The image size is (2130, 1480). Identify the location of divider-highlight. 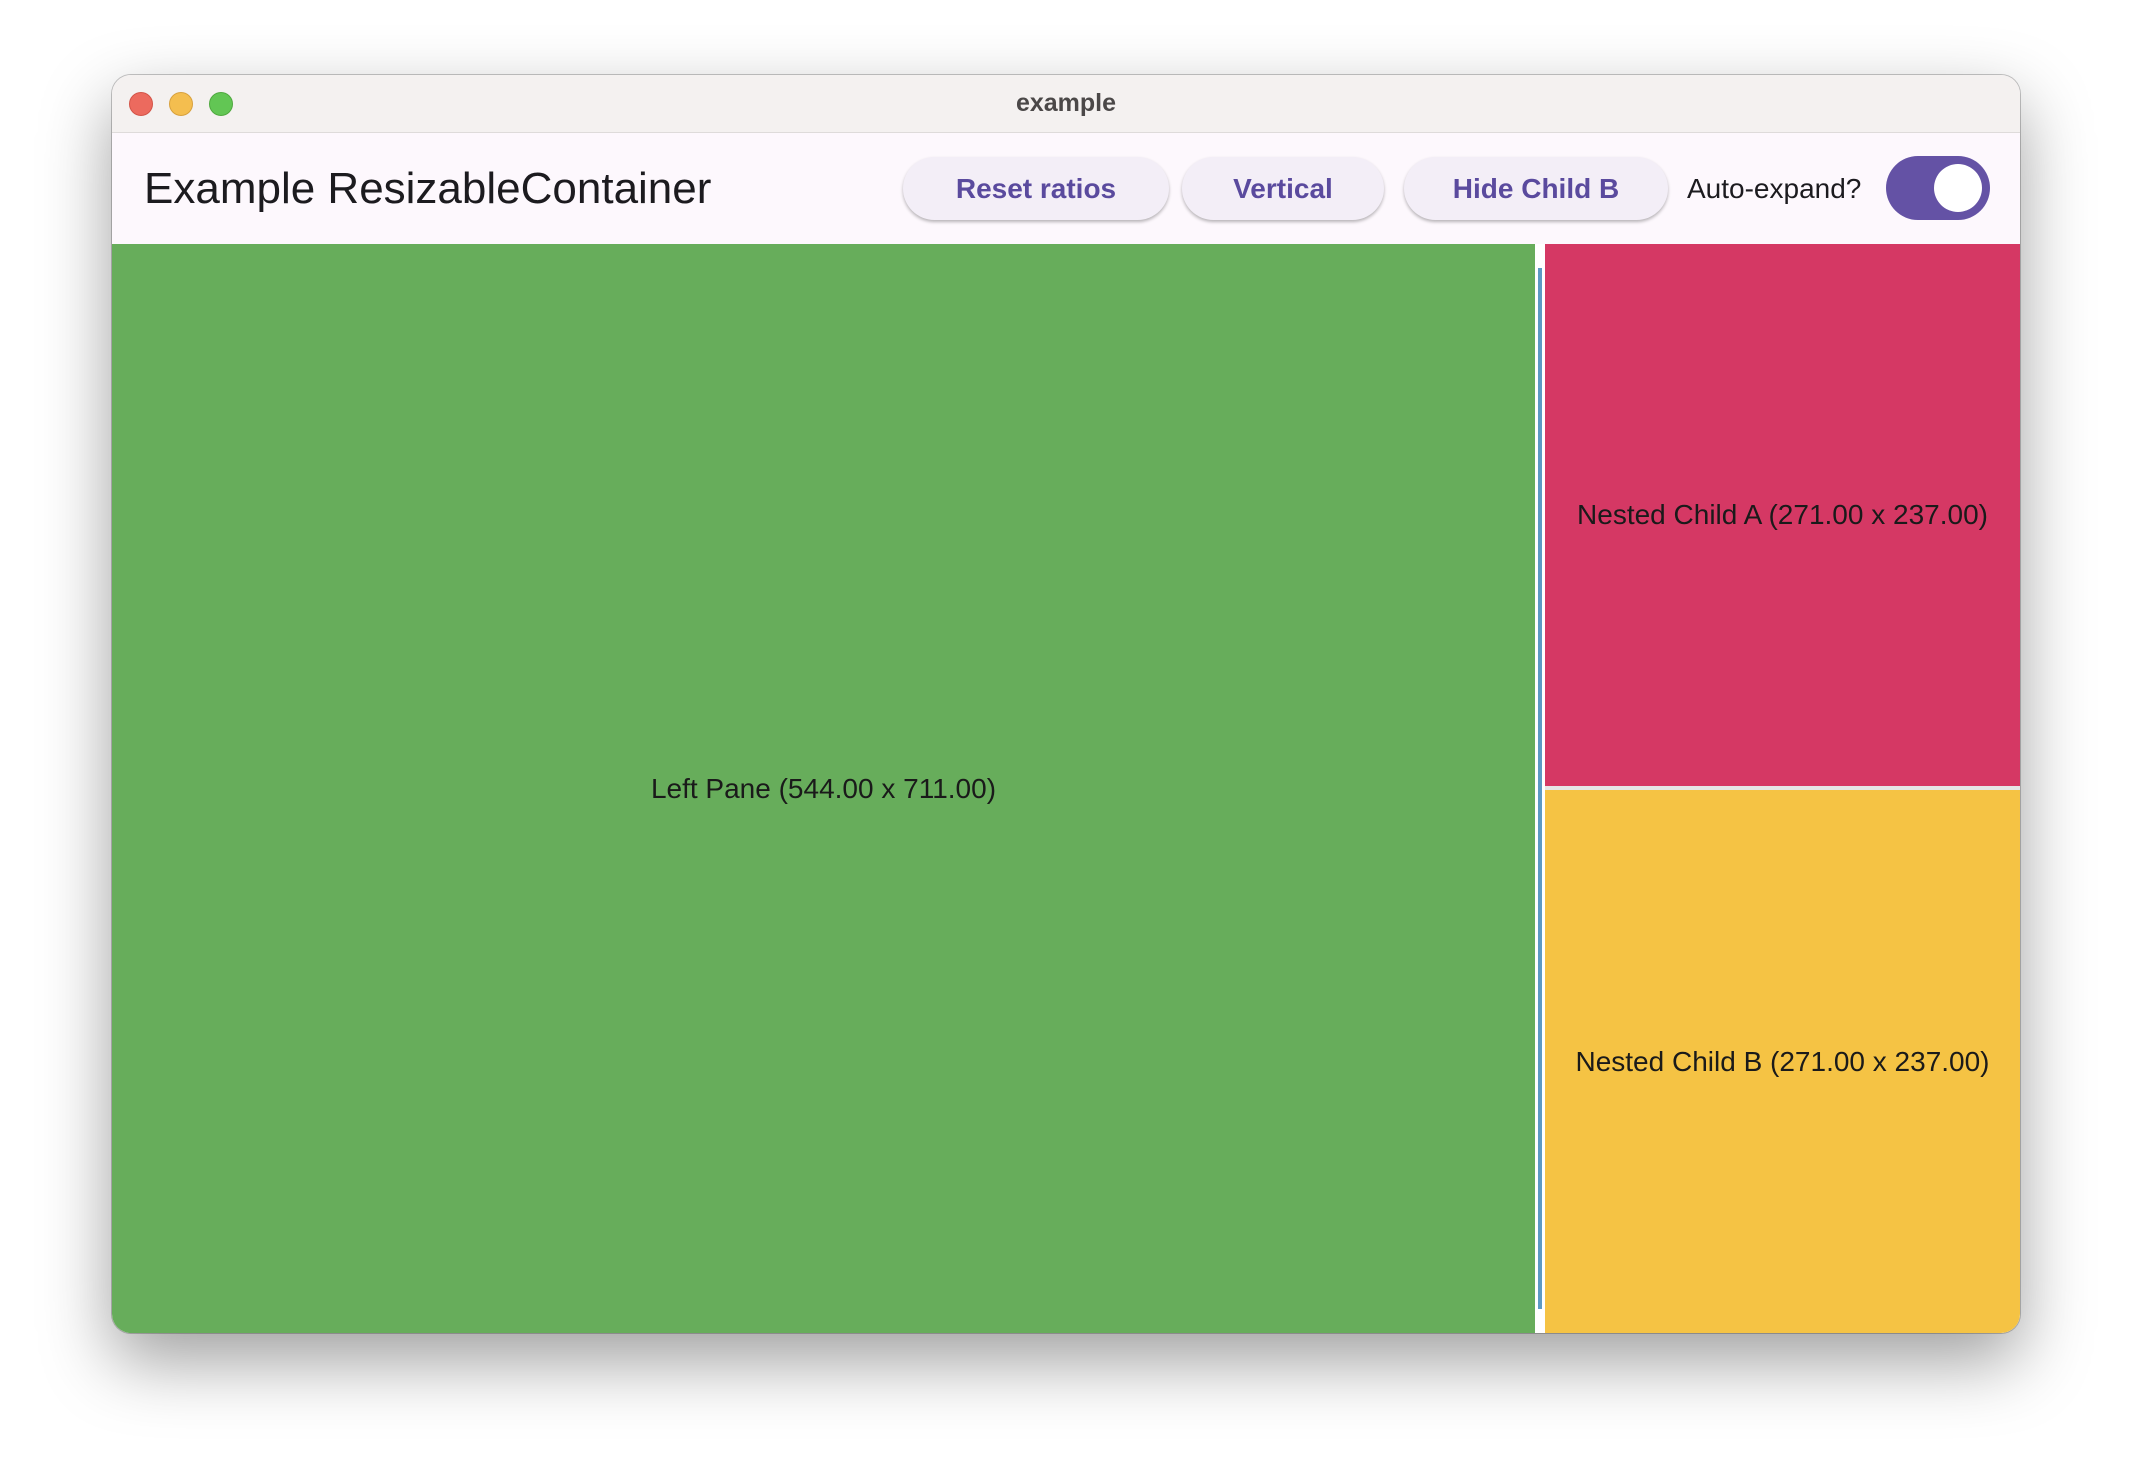
(1540, 788).